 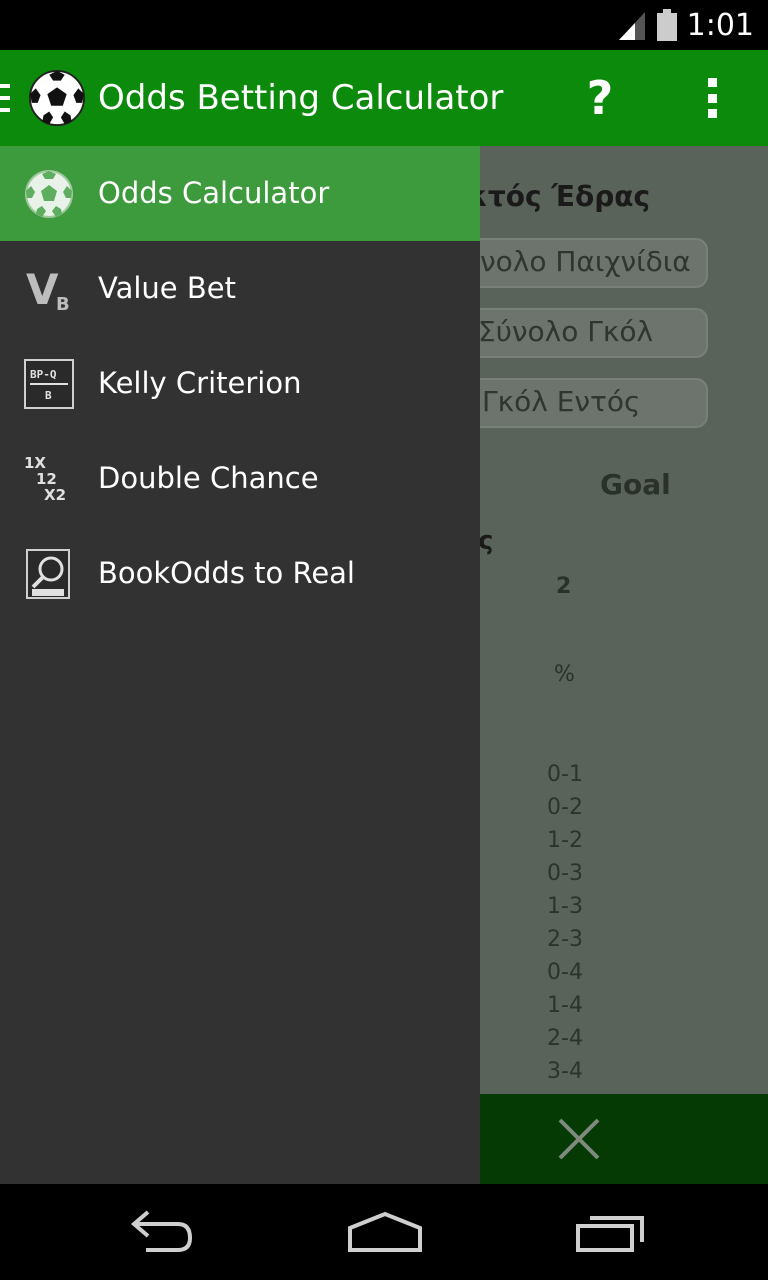 What do you see at coordinates (565, 807) in the screenshot?
I see `score-item: 0-2` at bounding box center [565, 807].